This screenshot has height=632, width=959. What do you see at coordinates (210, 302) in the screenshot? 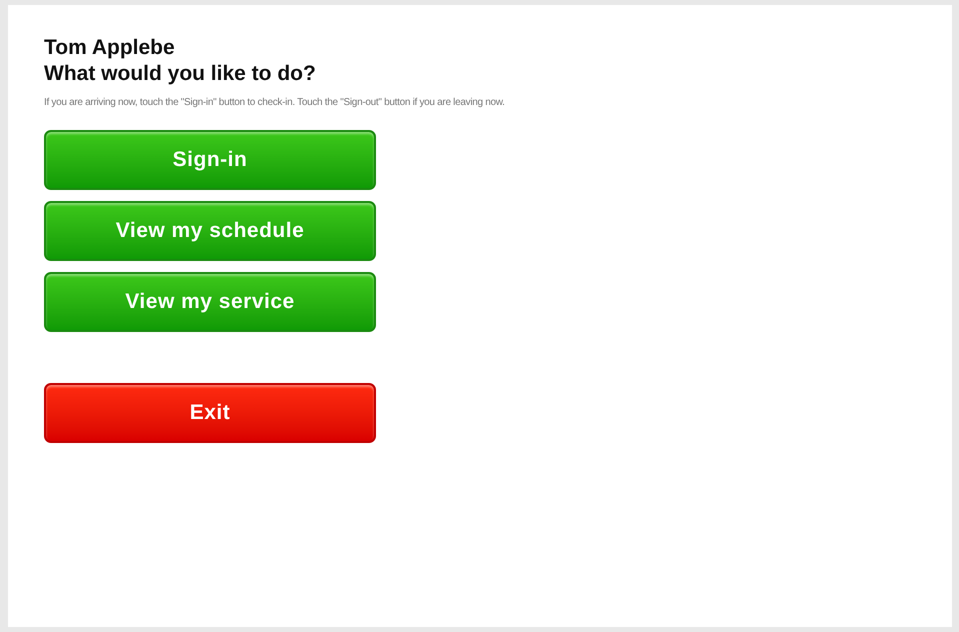
I see `action-button: View my service` at bounding box center [210, 302].